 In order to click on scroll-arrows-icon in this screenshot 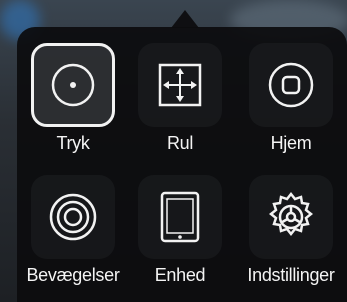, I will do `click(180, 85)`.